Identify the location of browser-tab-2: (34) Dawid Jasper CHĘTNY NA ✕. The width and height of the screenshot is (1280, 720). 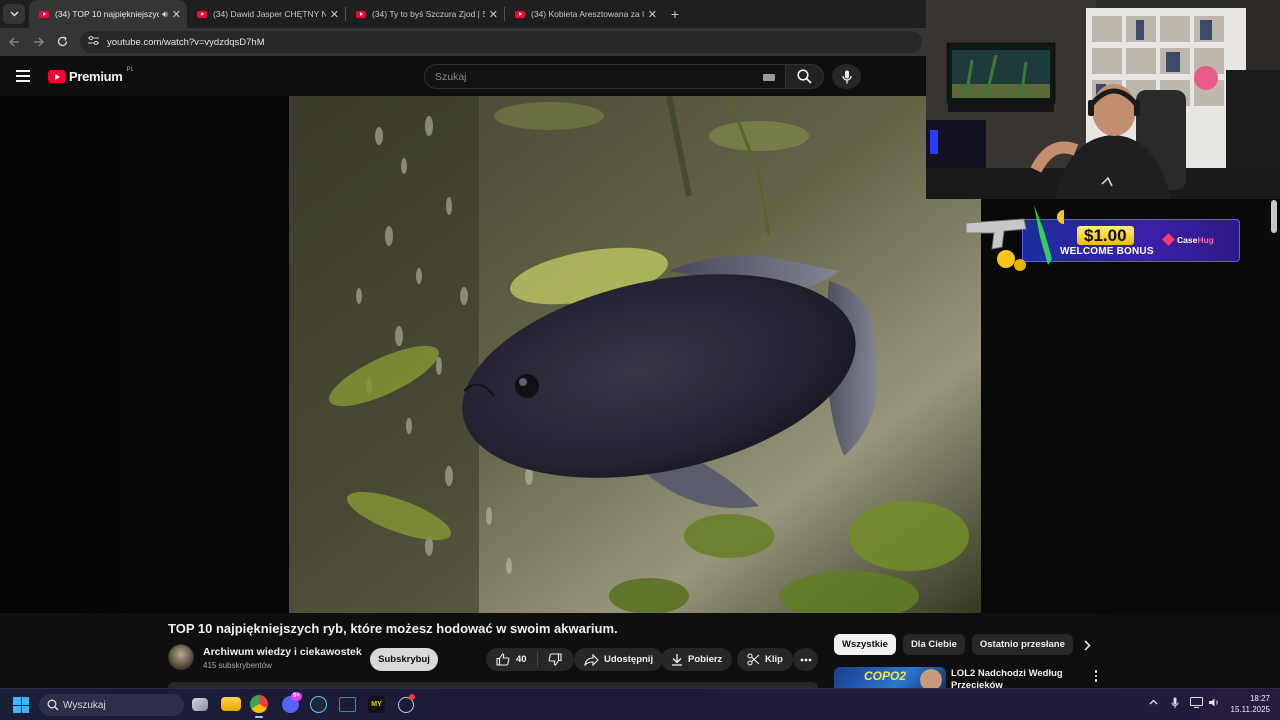
(266, 14).